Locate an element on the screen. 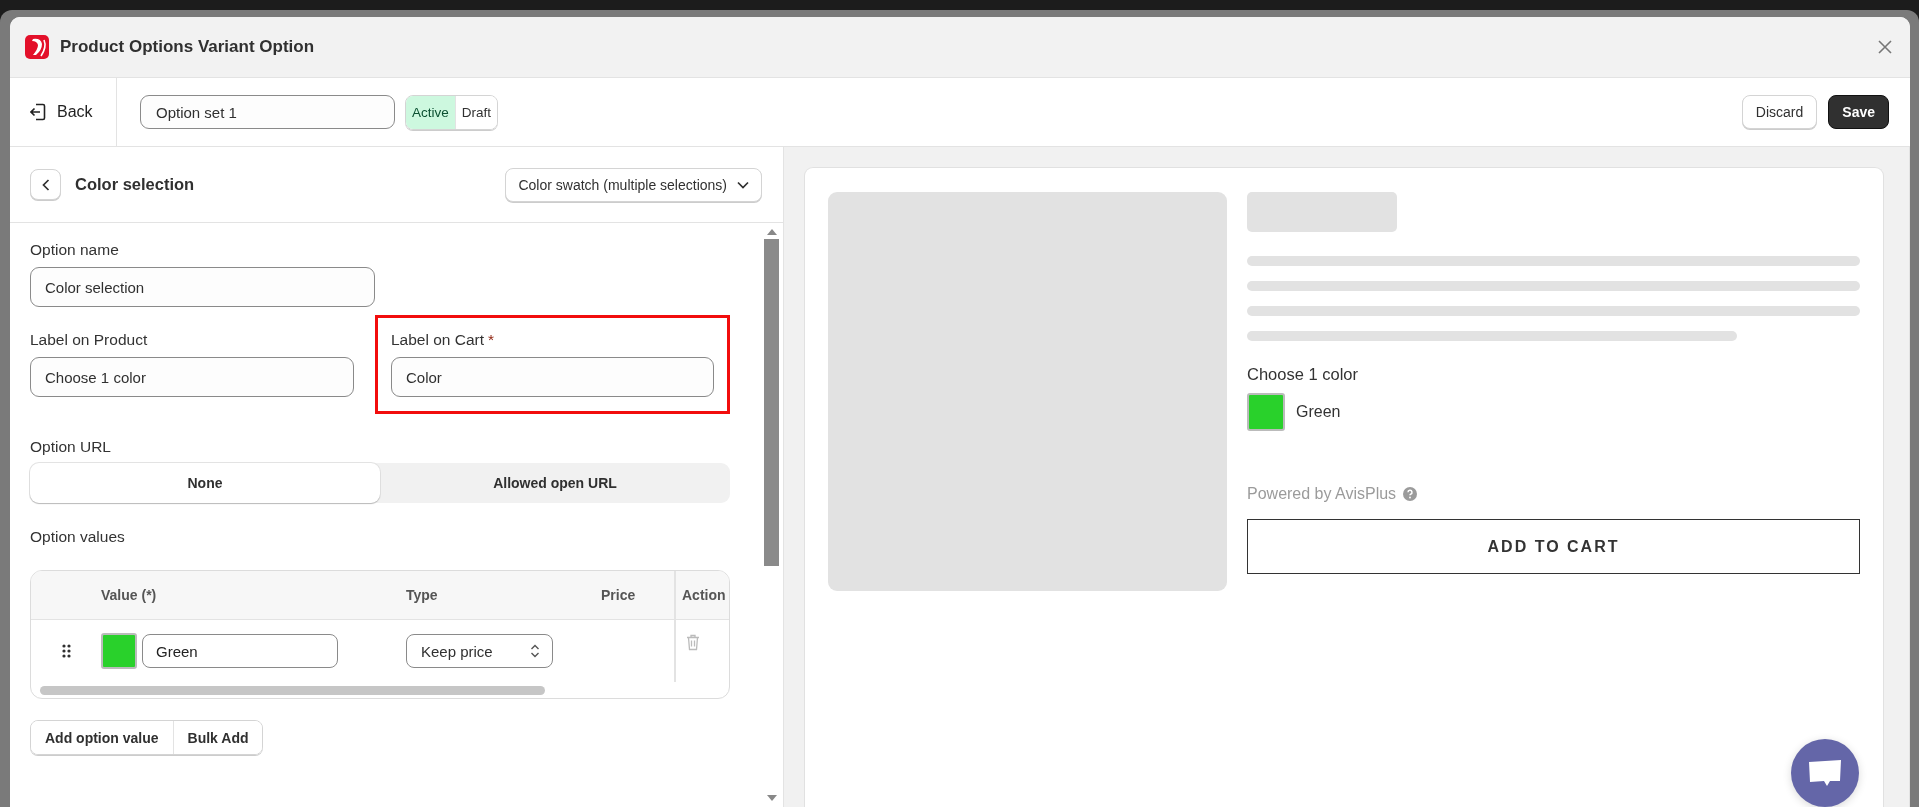 This screenshot has width=1919, height=807. column-header: Value (*) is located at coordinates (129, 595).